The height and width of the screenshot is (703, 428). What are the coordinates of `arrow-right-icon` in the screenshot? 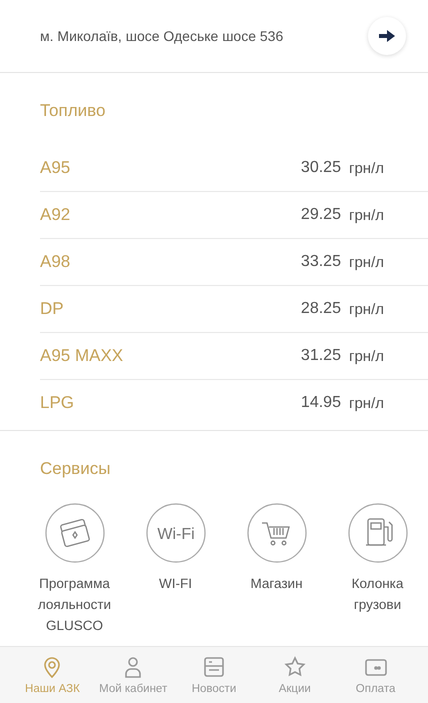 It's located at (387, 36).